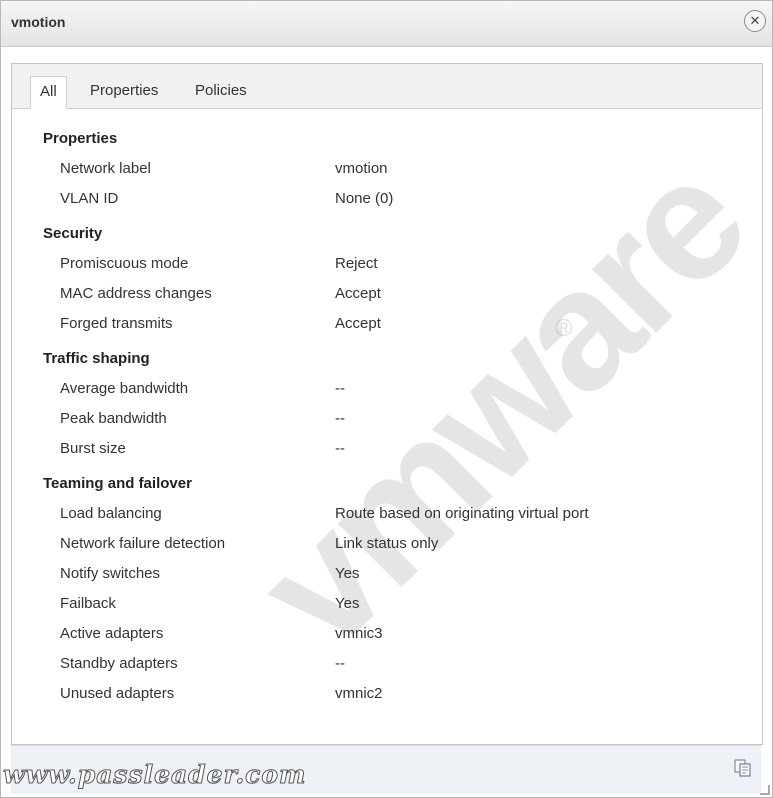 Image resolution: width=773 pixels, height=798 pixels. I want to click on row-label: MAC address changes, so click(136, 293).